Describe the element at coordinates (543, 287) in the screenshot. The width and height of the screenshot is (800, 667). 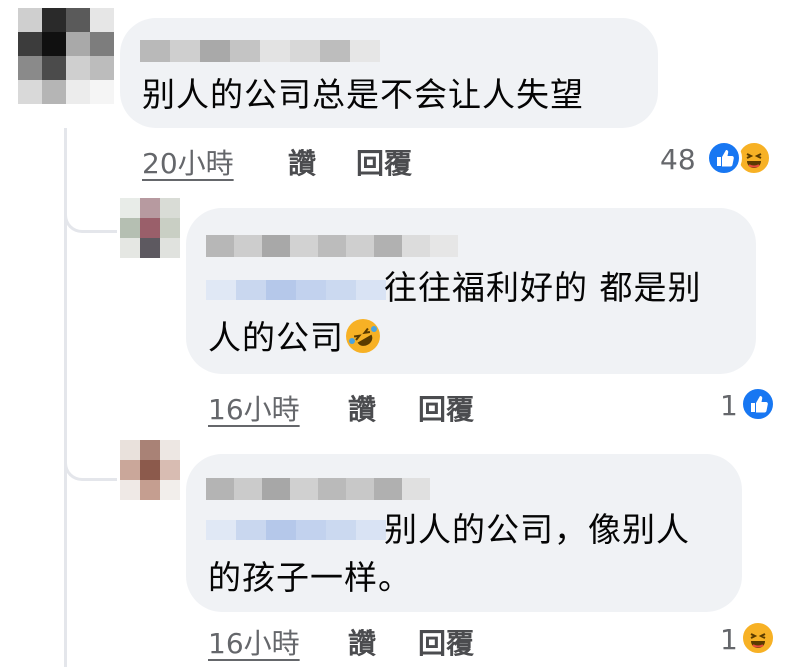
I see `comment-text: 往往福利好的 都是别` at that location.